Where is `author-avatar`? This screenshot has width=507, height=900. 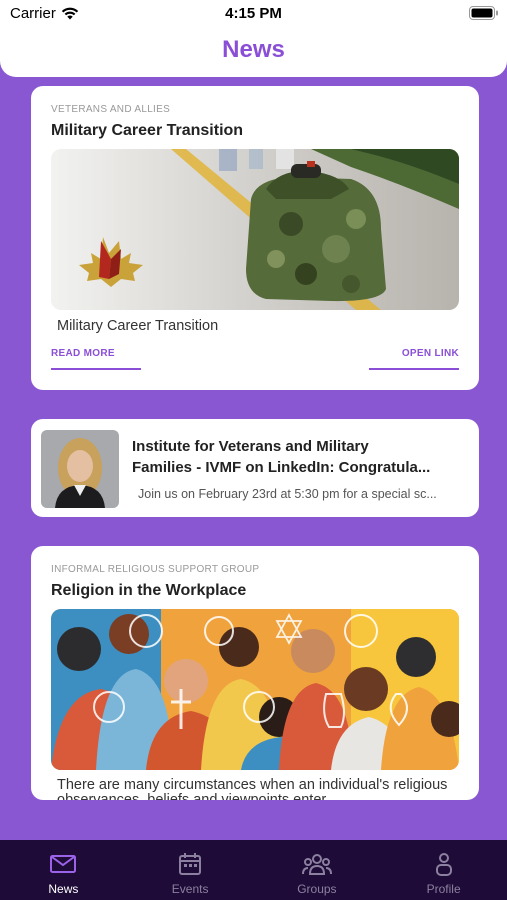
author-avatar is located at coordinates (80, 469).